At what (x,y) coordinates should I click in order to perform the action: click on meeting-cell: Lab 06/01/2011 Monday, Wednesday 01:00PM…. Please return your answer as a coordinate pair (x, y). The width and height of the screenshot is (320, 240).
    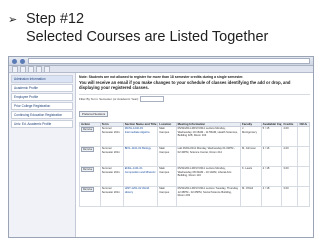
    Looking at the image, I should click on (208, 157).